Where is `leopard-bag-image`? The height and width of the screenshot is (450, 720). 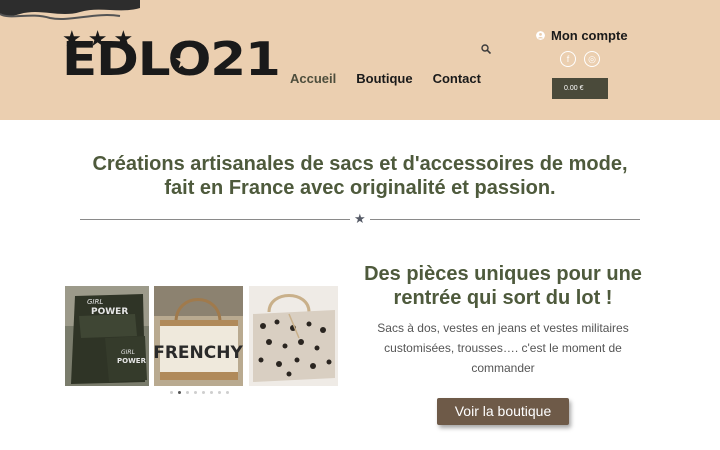 leopard-bag-image is located at coordinates (293, 336).